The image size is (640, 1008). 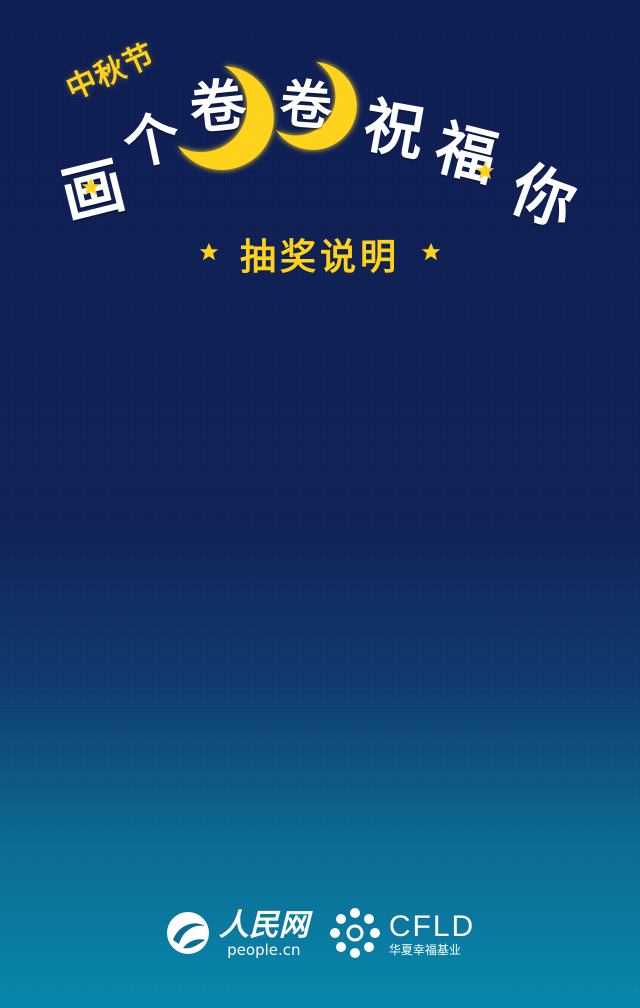 I want to click on lottery-rules-heading: 抽奖说明, so click(x=319, y=257).